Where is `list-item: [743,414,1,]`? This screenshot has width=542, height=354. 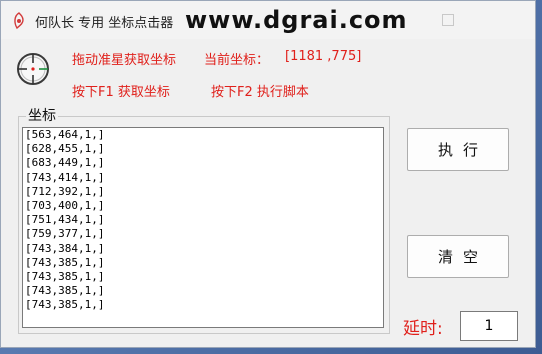
list-item: [743,414,1,] is located at coordinates (65, 177).